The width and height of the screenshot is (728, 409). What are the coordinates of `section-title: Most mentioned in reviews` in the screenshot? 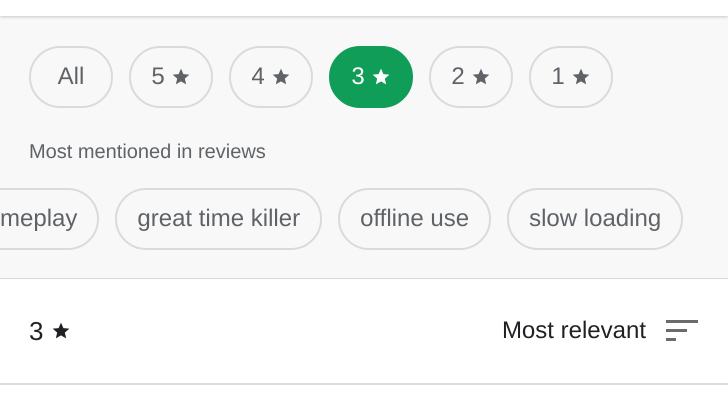 It's located at (147, 152).